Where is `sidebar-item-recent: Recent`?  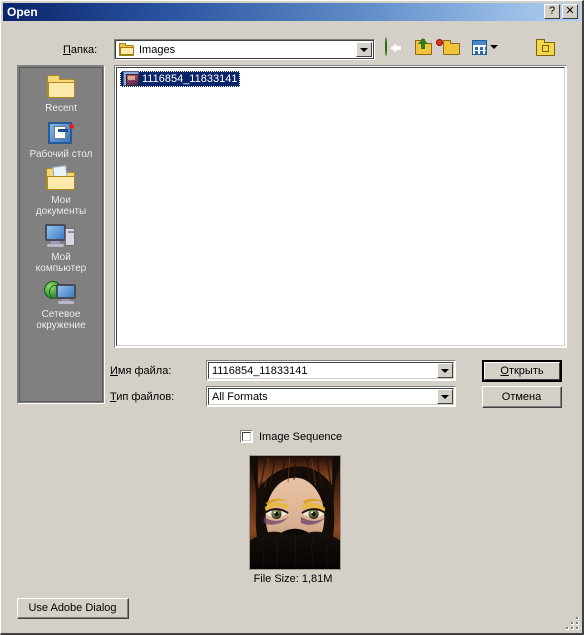 sidebar-item-recent: Recent is located at coordinates (61, 93).